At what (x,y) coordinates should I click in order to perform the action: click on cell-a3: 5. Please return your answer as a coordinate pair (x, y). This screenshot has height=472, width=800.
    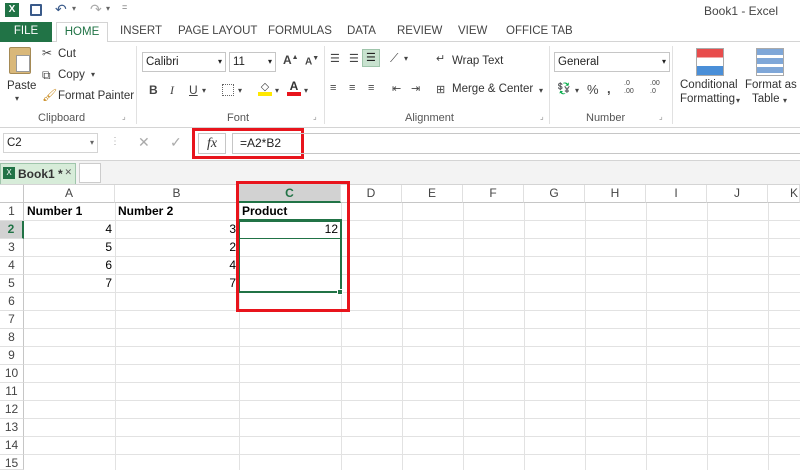
    Looking at the image, I should click on (69, 247).